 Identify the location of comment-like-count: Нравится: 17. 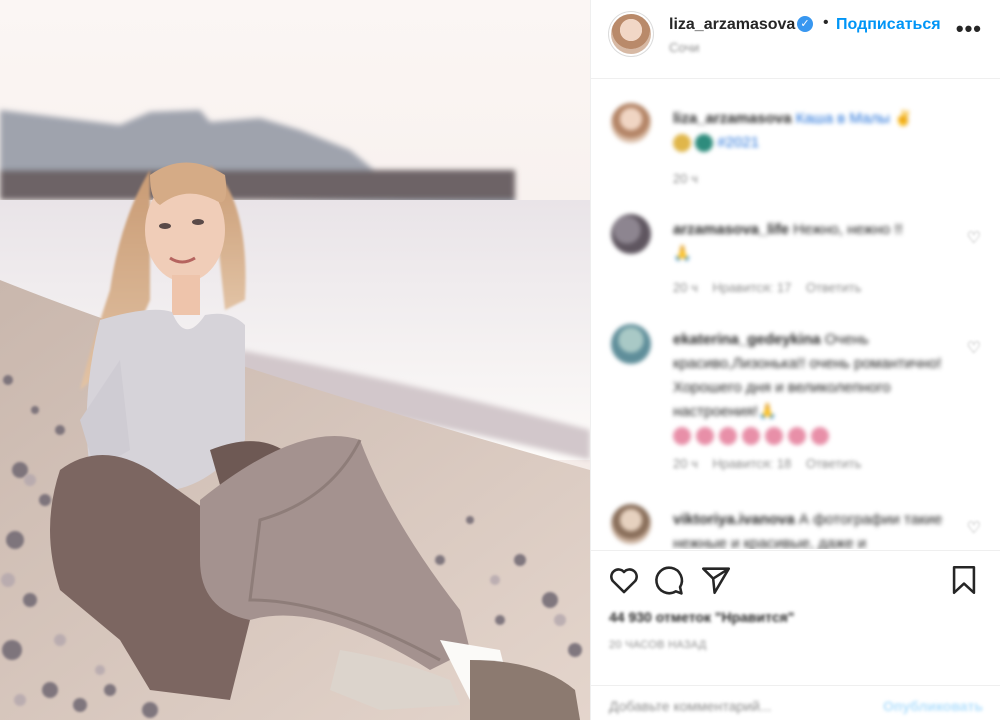
(751, 287).